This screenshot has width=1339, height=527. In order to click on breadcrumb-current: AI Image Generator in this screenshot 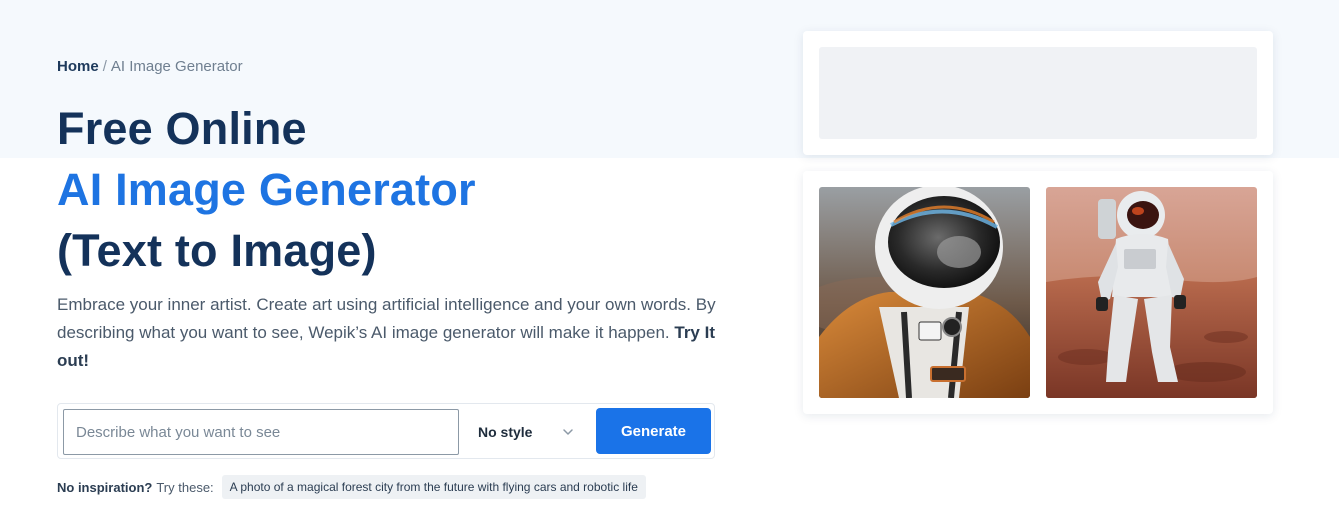, I will do `click(176, 66)`.